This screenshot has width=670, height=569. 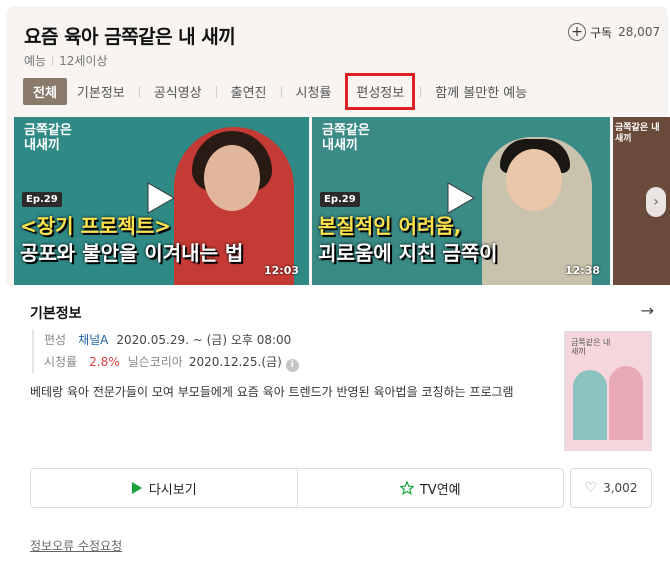 What do you see at coordinates (408, 240) in the screenshot?
I see `video-caption: 본질적인 어려움, 괴로움에 지친 금쪽이` at bounding box center [408, 240].